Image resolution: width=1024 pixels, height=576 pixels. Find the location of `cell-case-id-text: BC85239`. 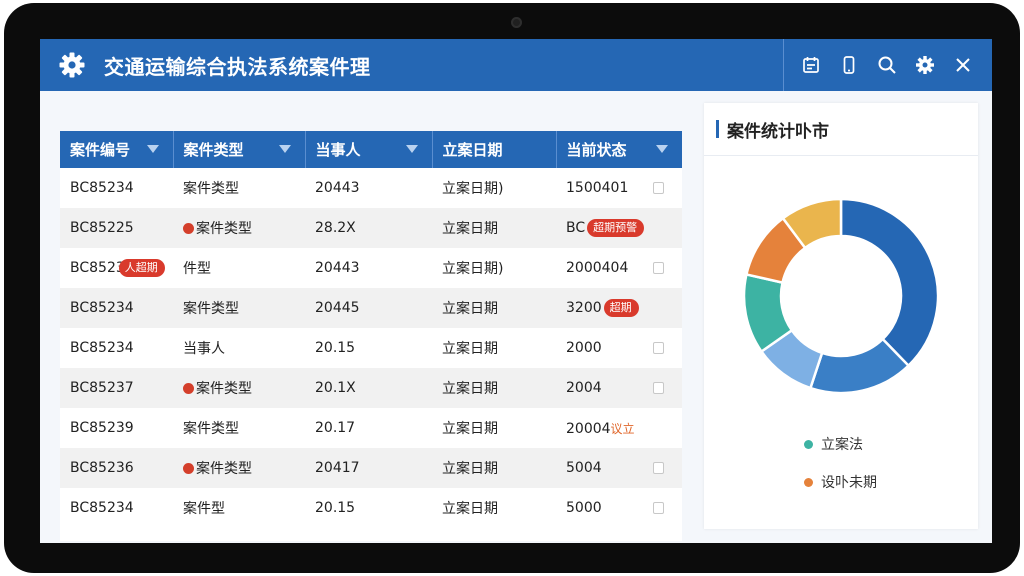

cell-case-id-text: BC85239 is located at coordinates (102, 428).